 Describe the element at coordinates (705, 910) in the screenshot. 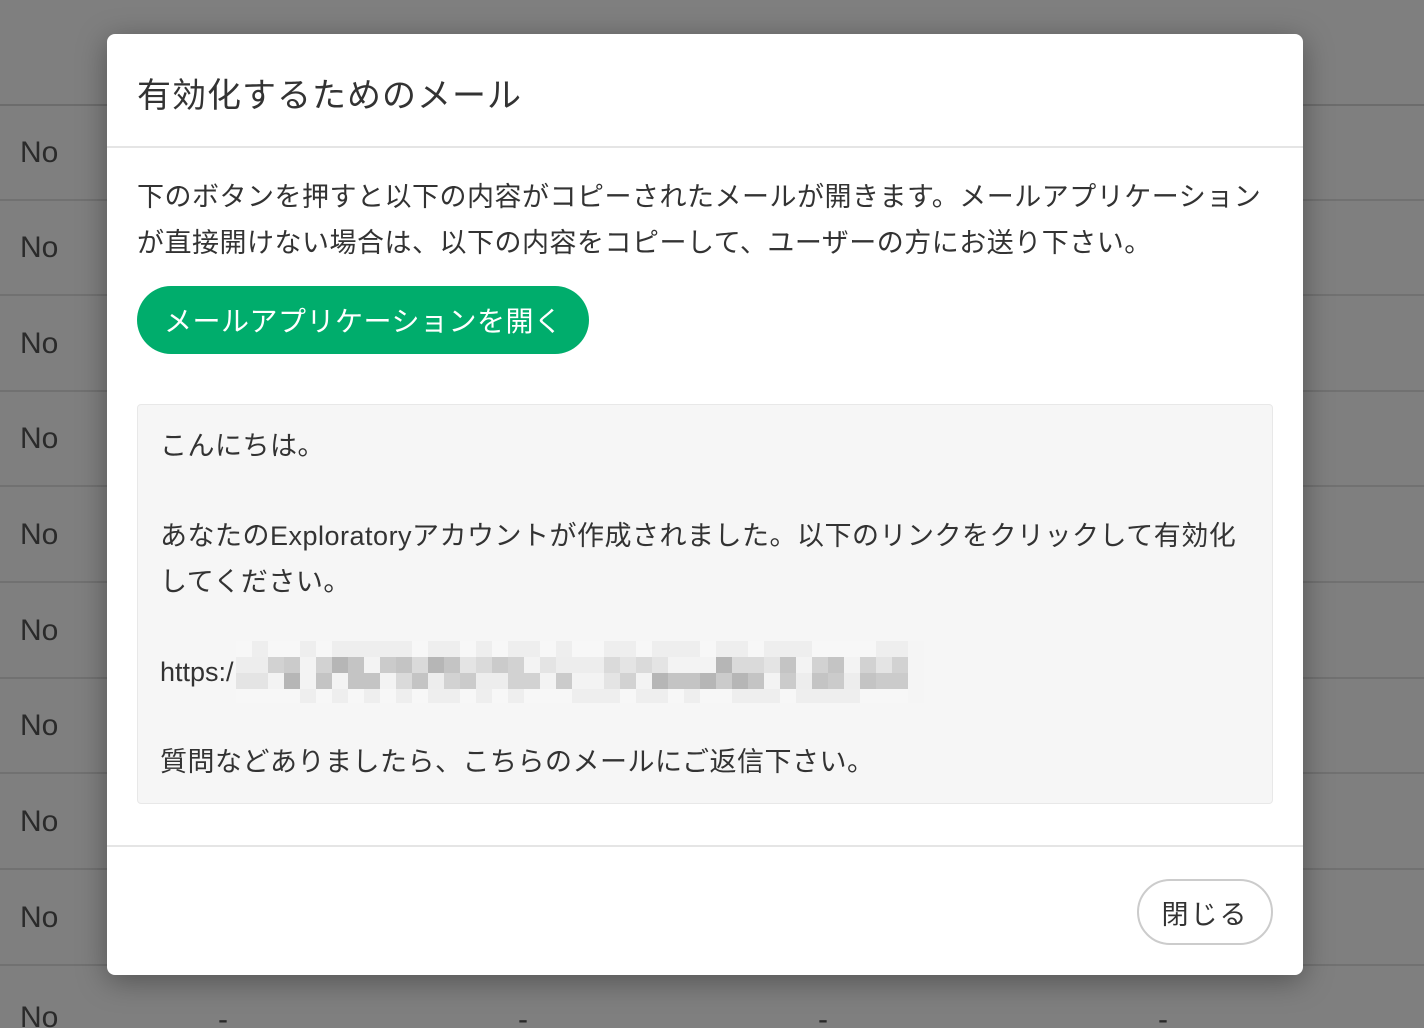

I see `dialog-footer: 閉じる` at that location.